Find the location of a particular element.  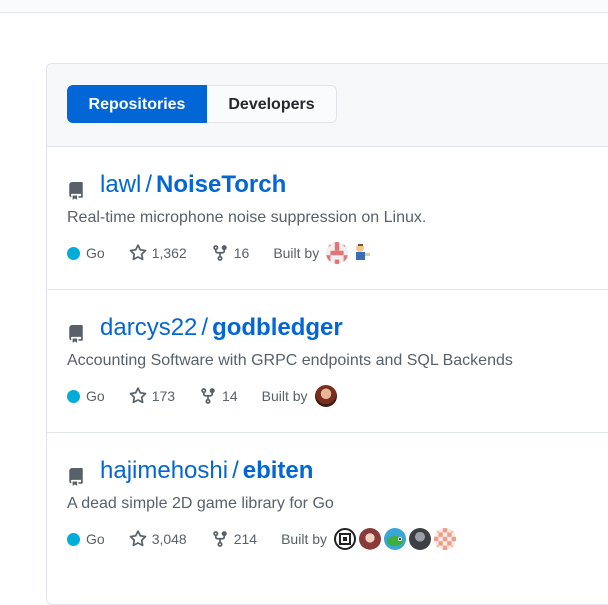

top-bar is located at coordinates (304, 6).